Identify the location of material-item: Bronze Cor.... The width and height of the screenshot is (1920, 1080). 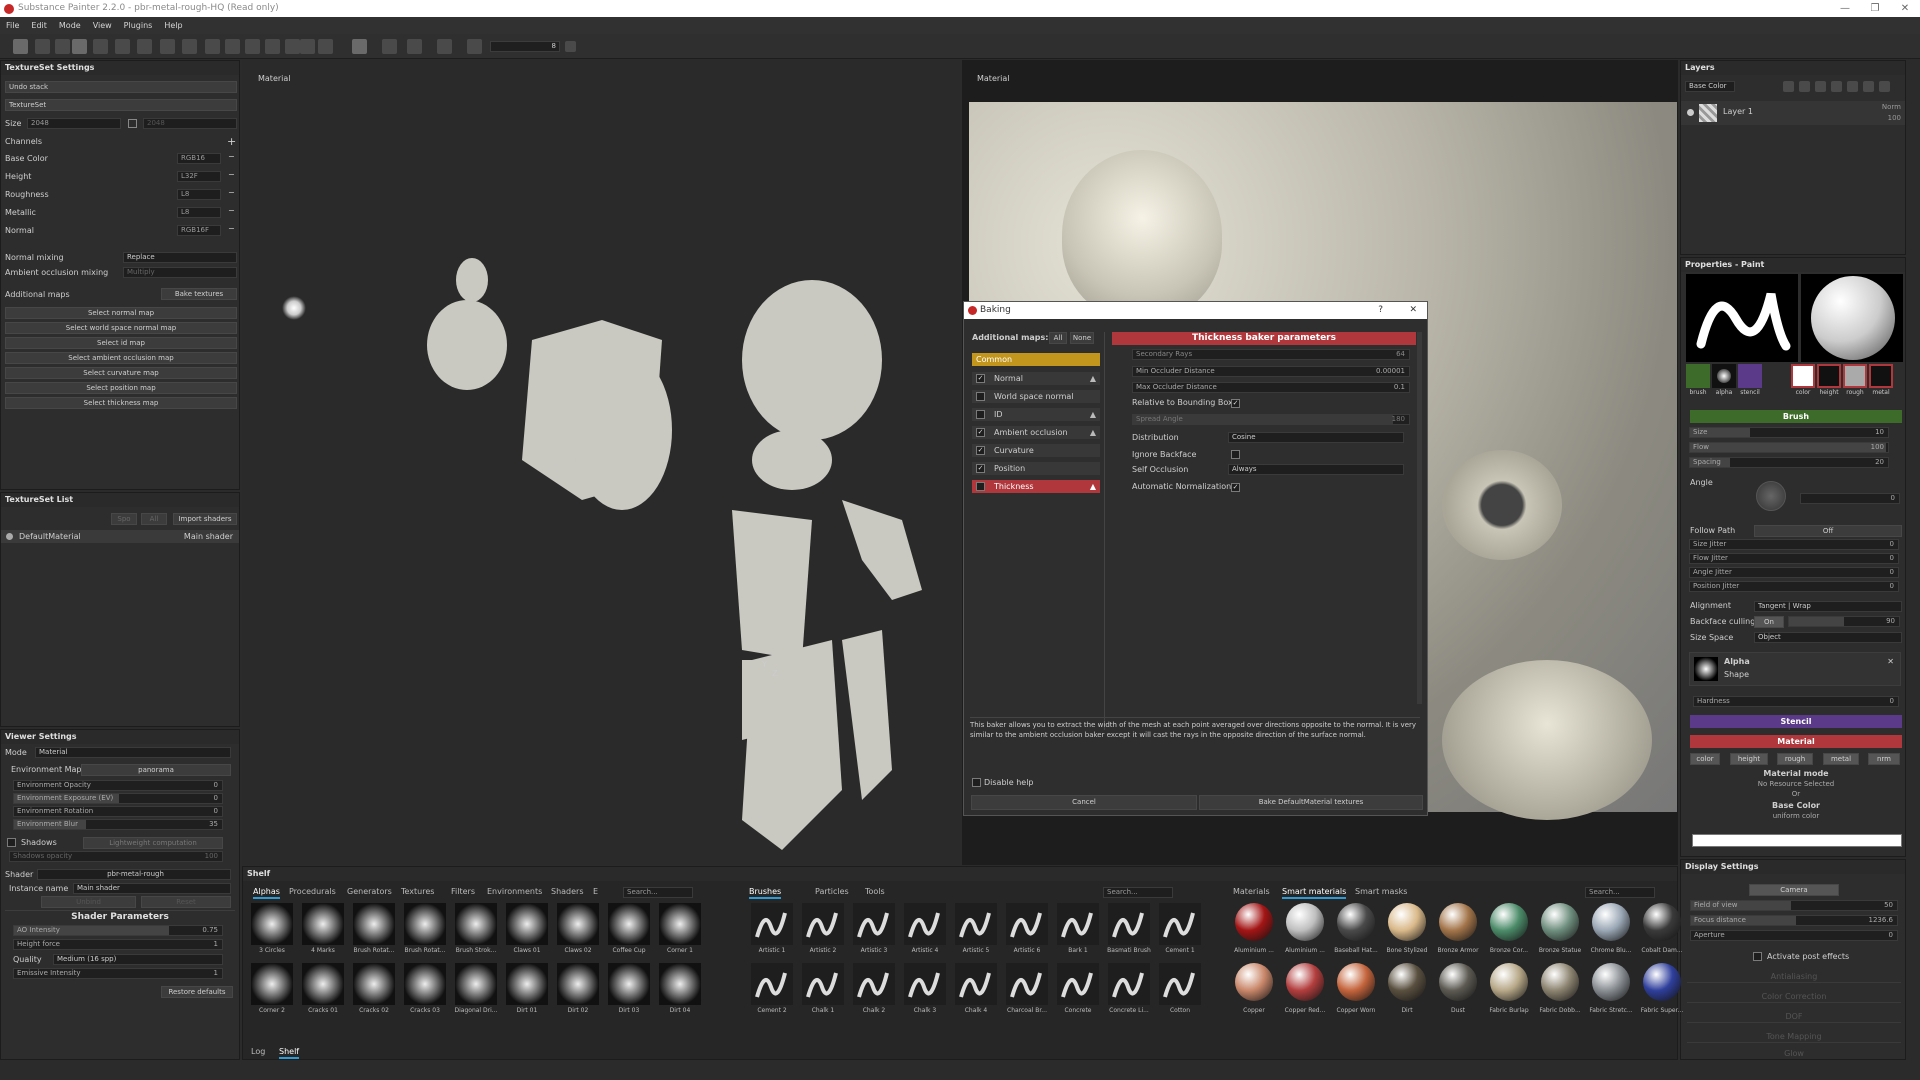
(1509, 931).